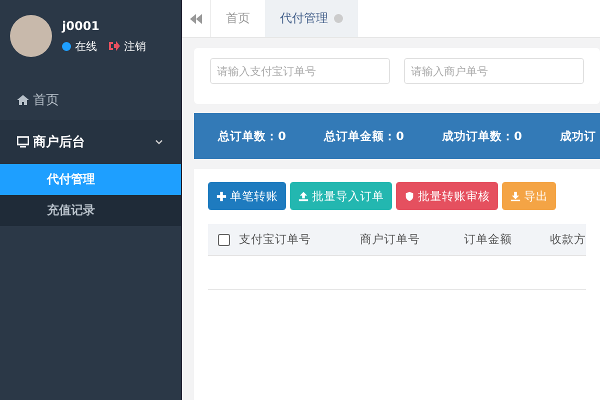  I want to click on search-field: 请输入支付宝订单号, so click(300, 71).